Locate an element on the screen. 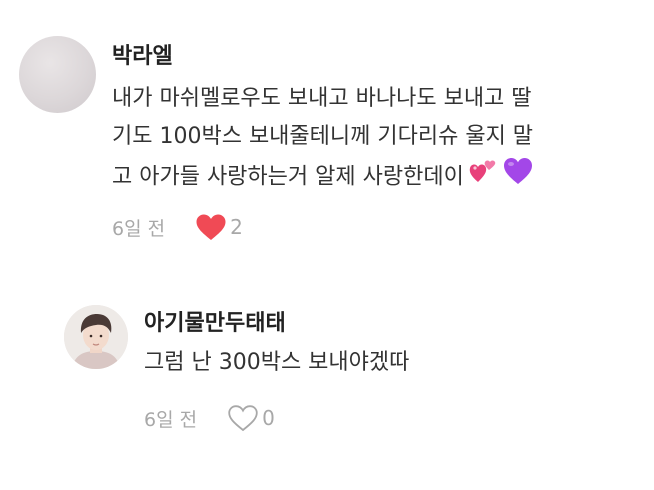  like-button: 0 is located at coordinates (251, 418).